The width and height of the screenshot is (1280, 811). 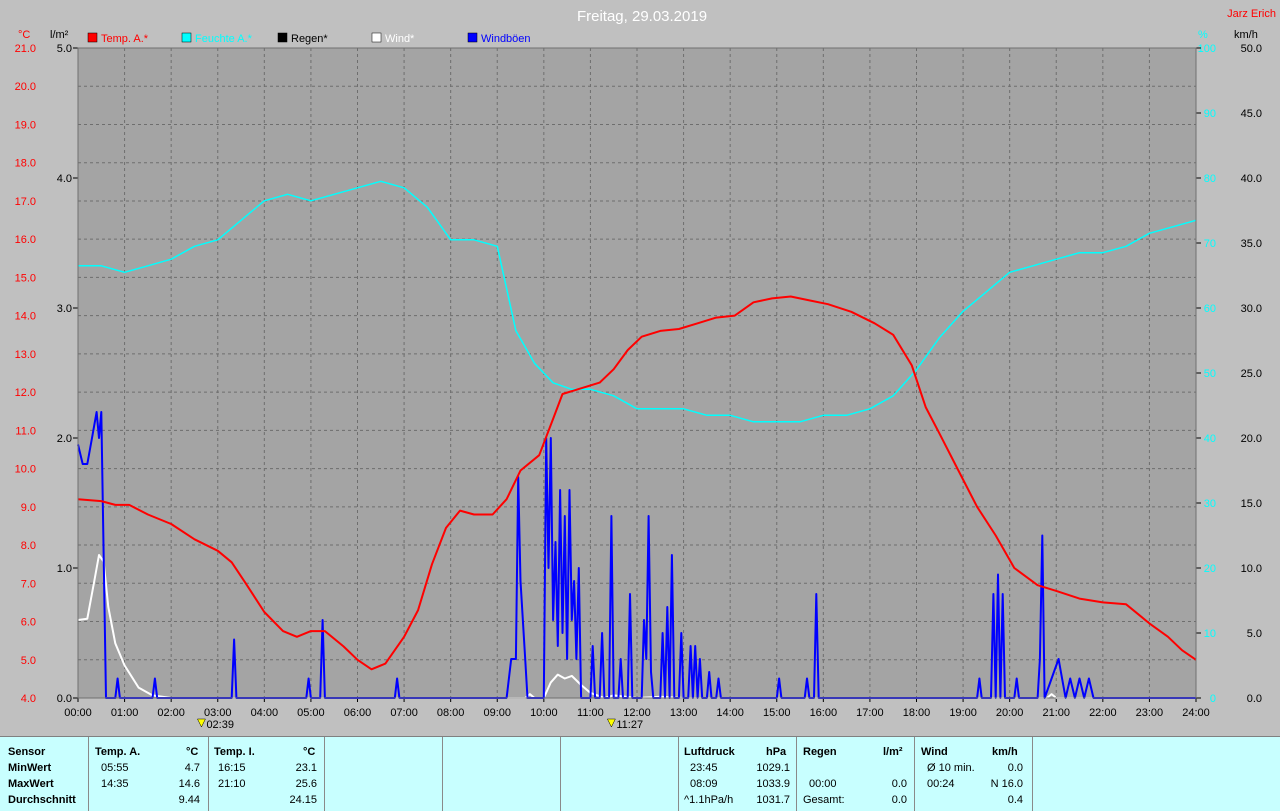 What do you see at coordinates (25, 317) in the screenshot?
I see `temp-tick-label: 14.0` at bounding box center [25, 317].